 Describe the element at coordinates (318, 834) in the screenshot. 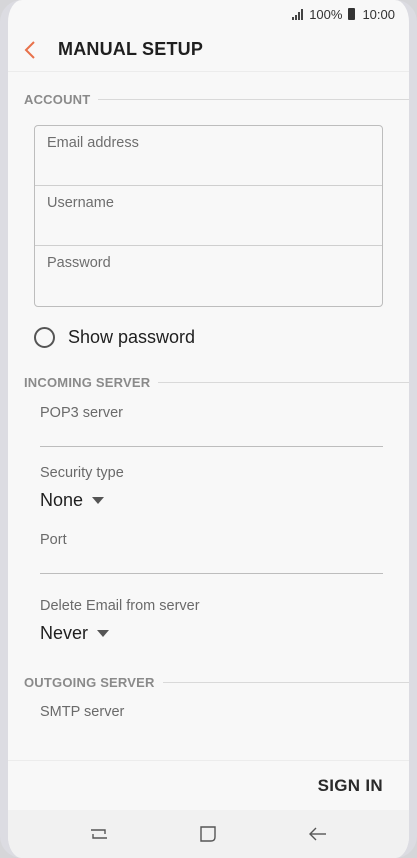

I see `back-arrow-icon` at that location.